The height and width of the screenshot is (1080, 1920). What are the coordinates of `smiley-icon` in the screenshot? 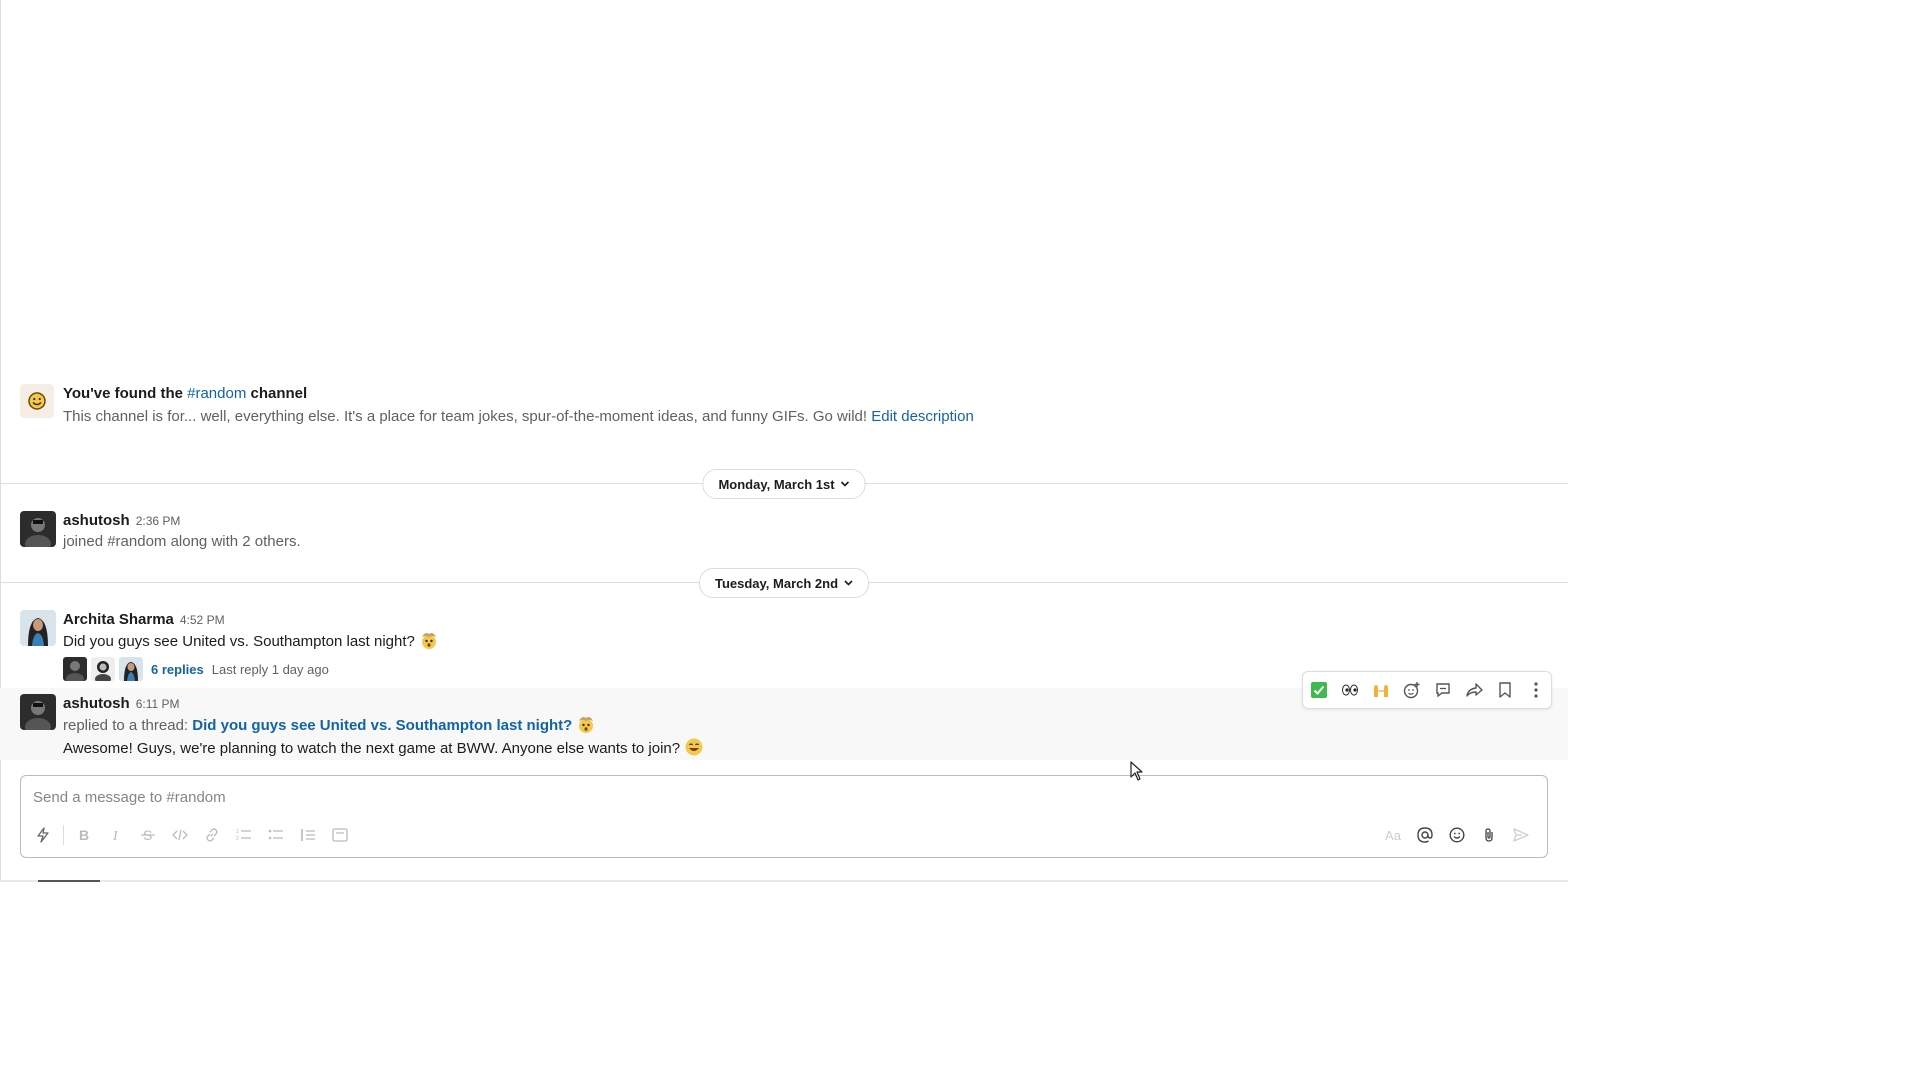 It's located at (37, 401).